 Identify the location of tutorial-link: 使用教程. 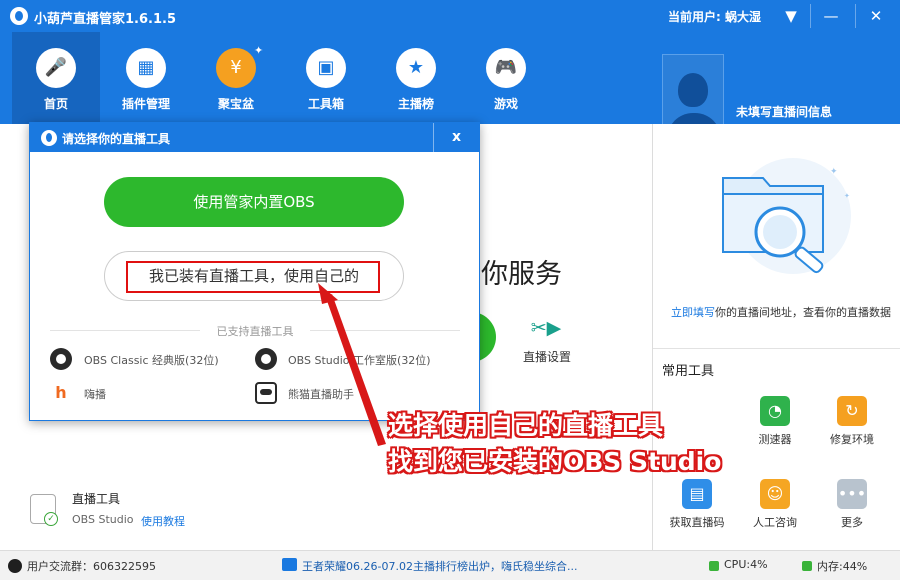
(163, 521).